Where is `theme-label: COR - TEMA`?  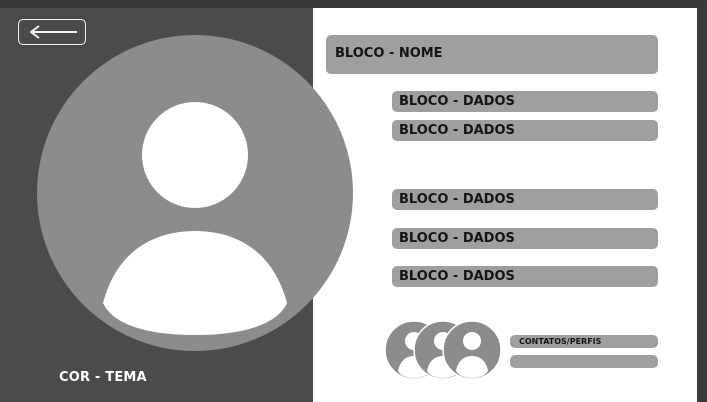
theme-label: COR - TEMA is located at coordinates (103, 377).